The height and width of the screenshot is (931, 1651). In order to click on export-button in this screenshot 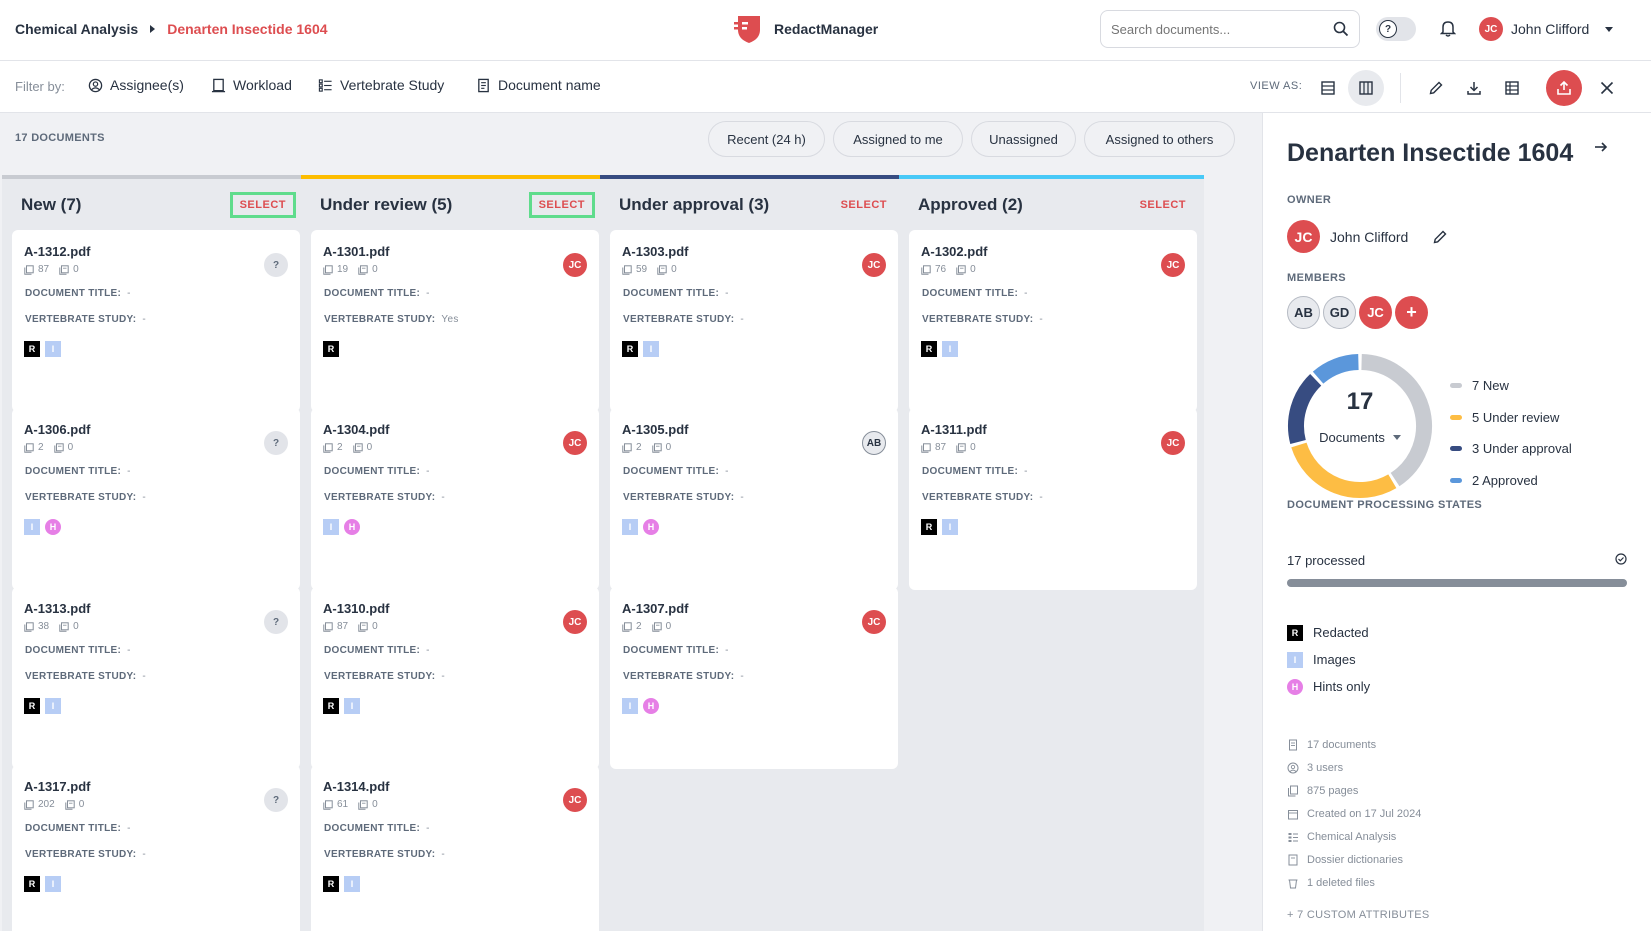, I will do `click(1564, 88)`.